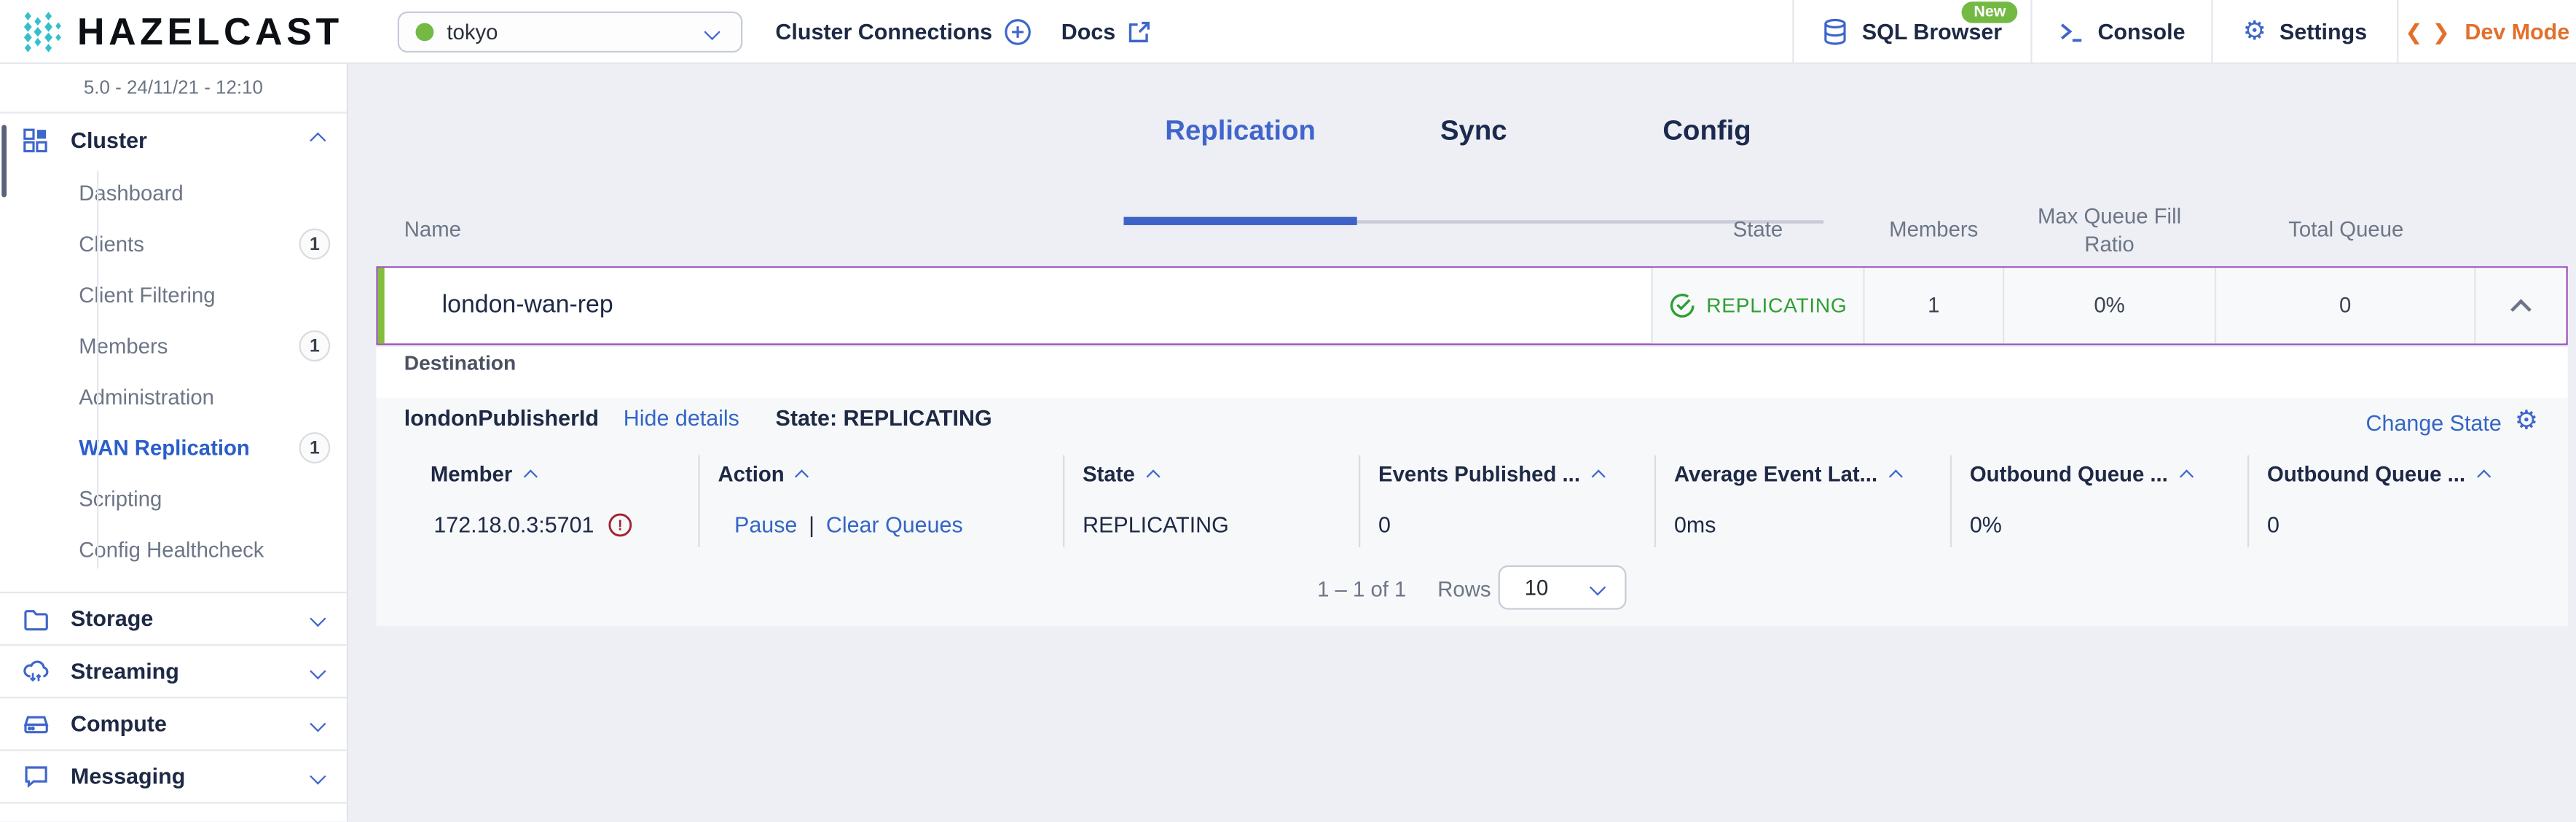  What do you see at coordinates (315, 244) in the screenshot?
I see `clients-count-badge: 1` at bounding box center [315, 244].